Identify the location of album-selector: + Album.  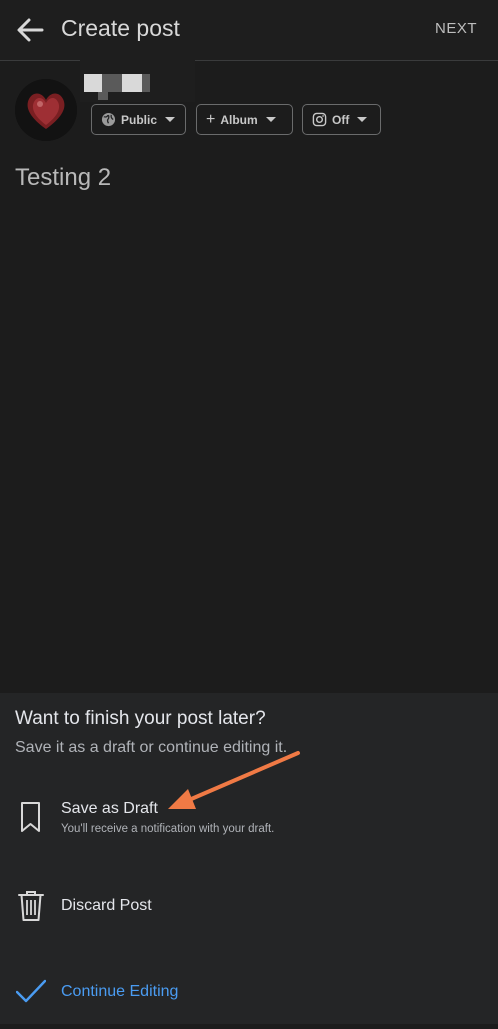
(244, 119).